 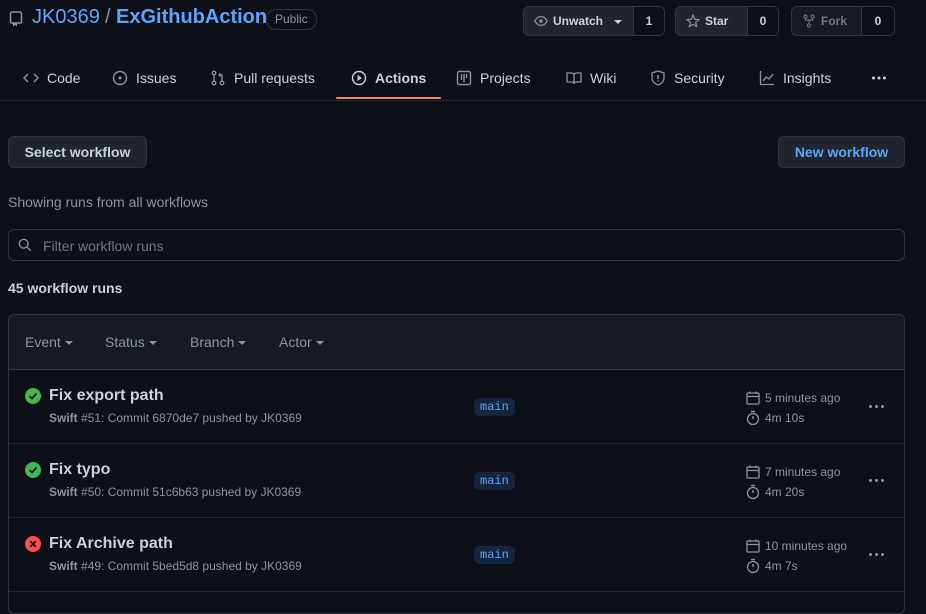 What do you see at coordinates (827, 21) in the screenshot?
I see `fork-button: Fork` at bounding box center [827, 21].